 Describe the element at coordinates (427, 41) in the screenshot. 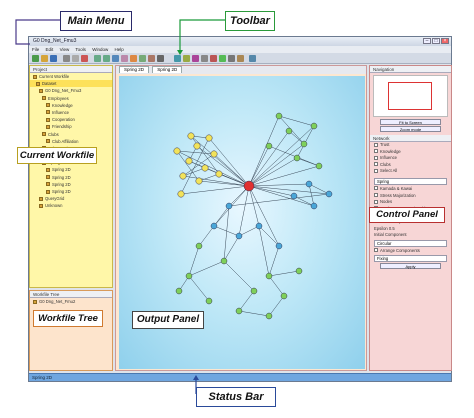

I see `minimize-icon: –` at that location.